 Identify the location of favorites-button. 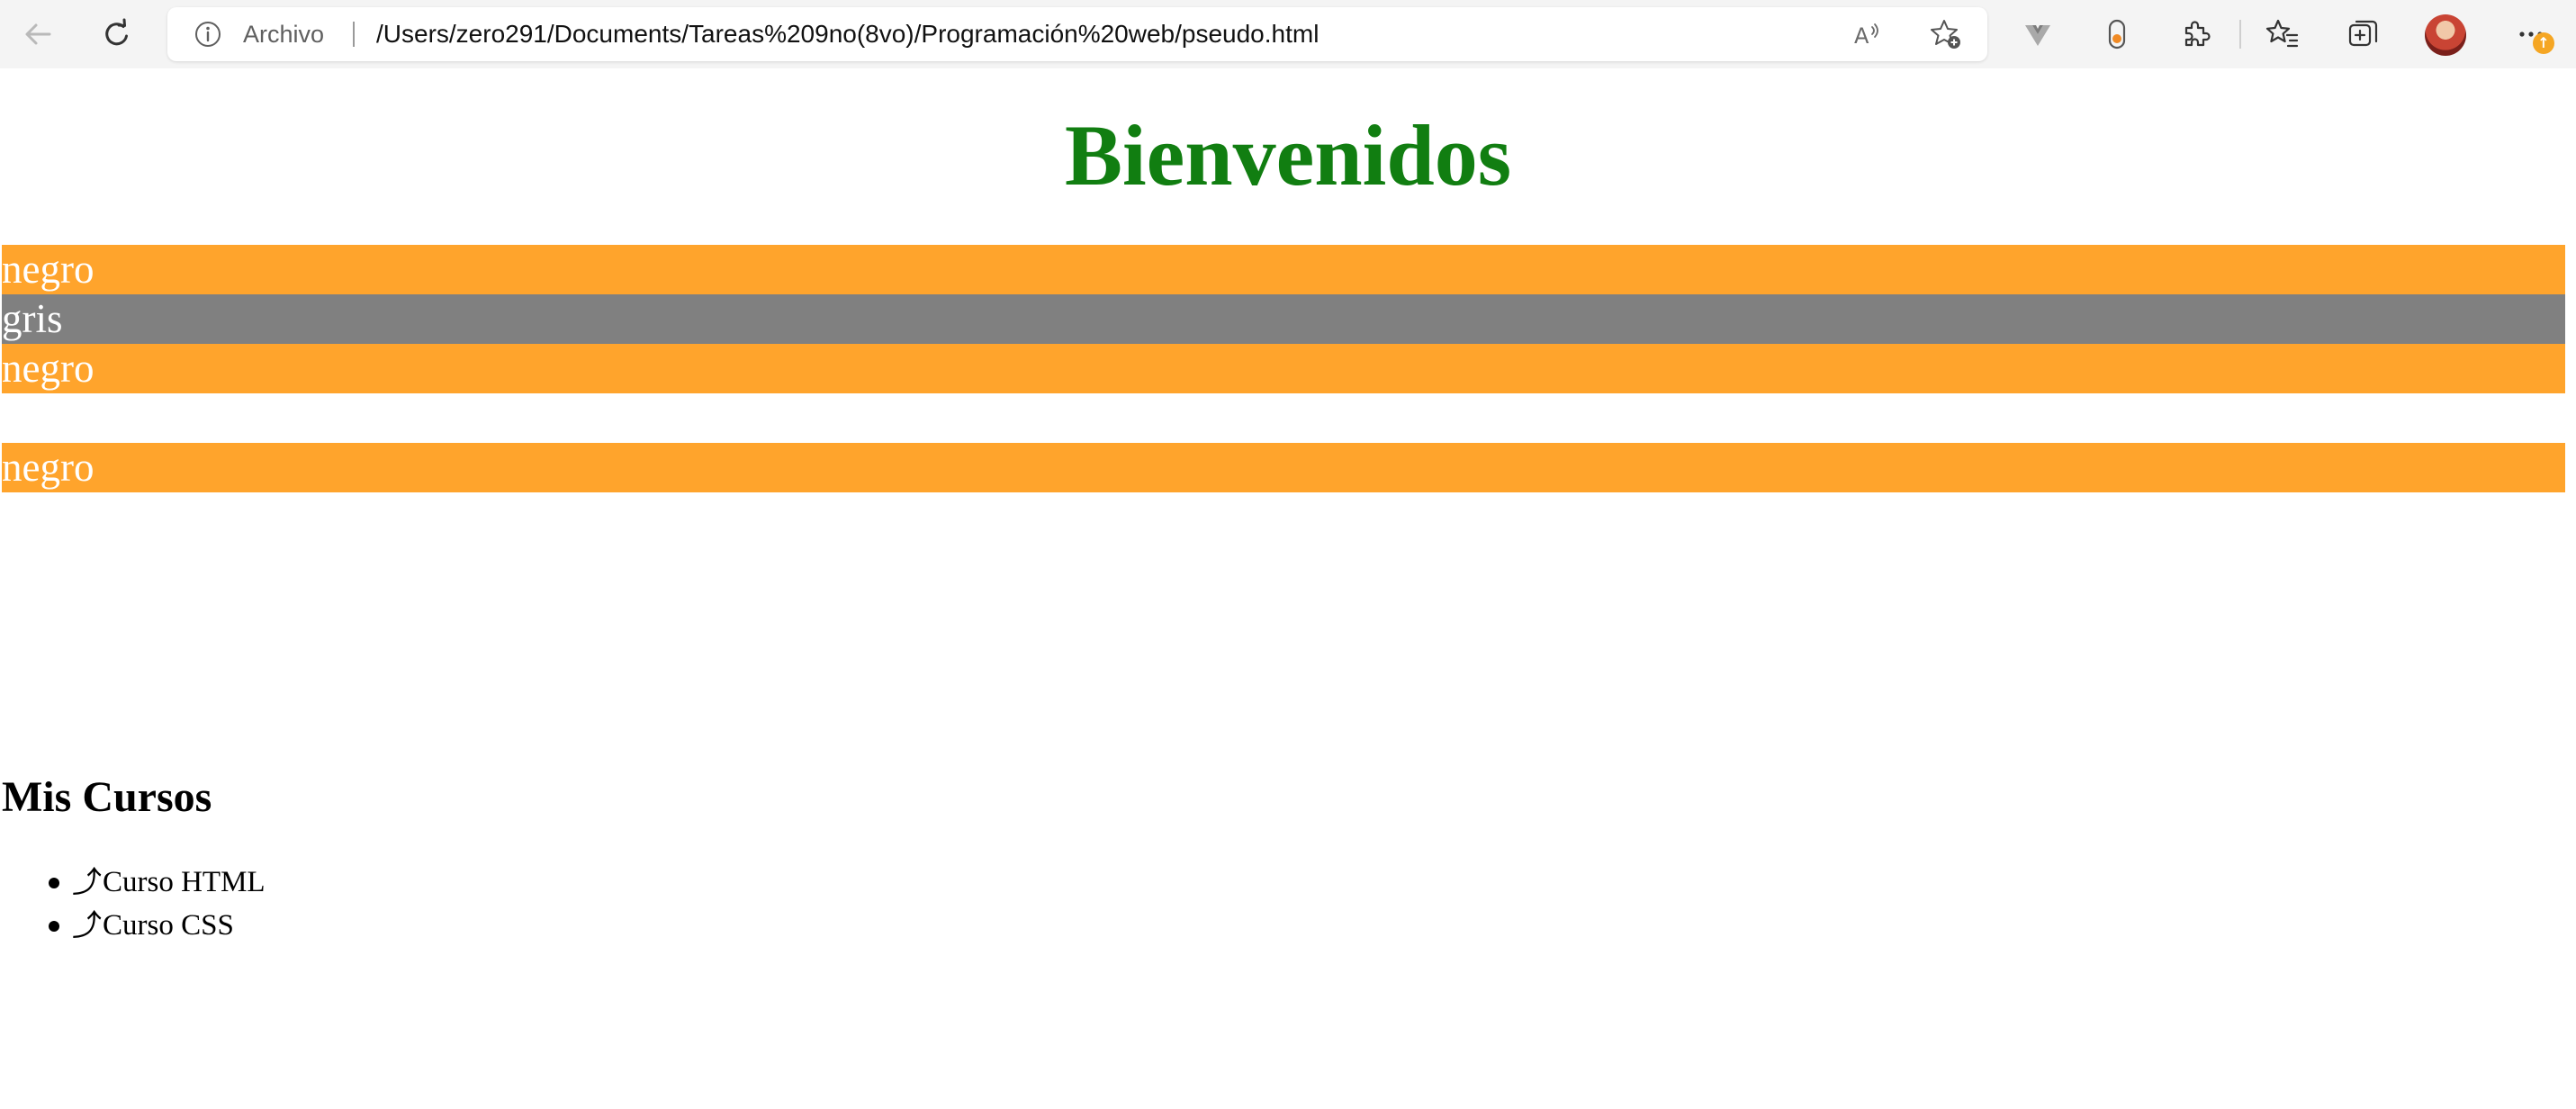
(2282, 34).